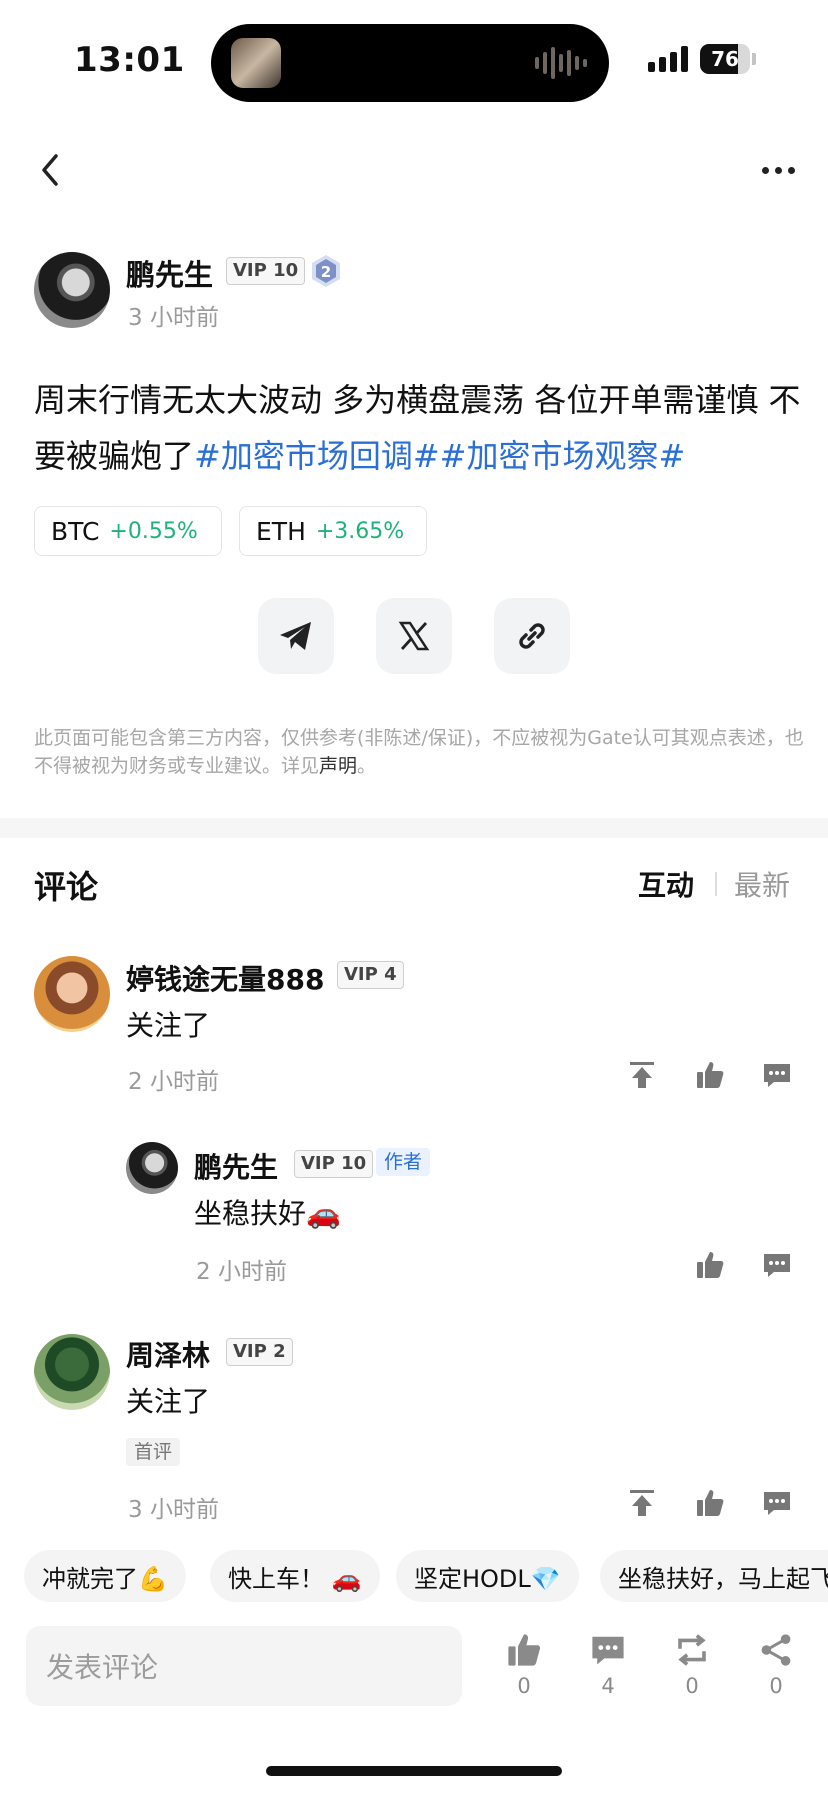 The image size is (828, 1796). What do you see at coordinates (692, 1686) in the screenshot?
I see `repost-count: 0` at bounding box center [692, 1686].